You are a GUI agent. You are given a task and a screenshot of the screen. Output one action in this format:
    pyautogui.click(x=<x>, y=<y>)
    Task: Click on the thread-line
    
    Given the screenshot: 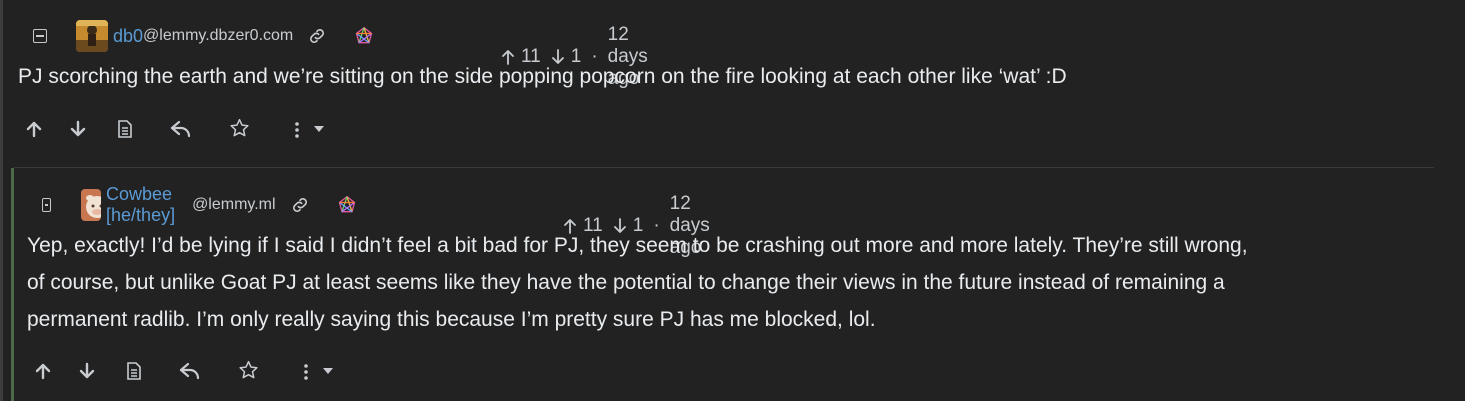 What is the action you would take?
    pyautogui.click(x=1, y=200)
    